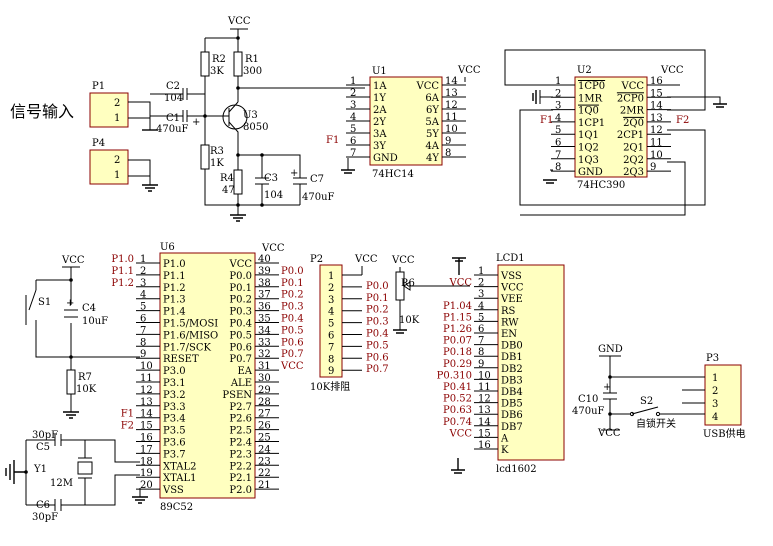 The image size is (773, 546). What do you see at coordinates (546, 120) in the screenshot?
I see `u2-net-f1: F1` at bounding box center [546, 120].